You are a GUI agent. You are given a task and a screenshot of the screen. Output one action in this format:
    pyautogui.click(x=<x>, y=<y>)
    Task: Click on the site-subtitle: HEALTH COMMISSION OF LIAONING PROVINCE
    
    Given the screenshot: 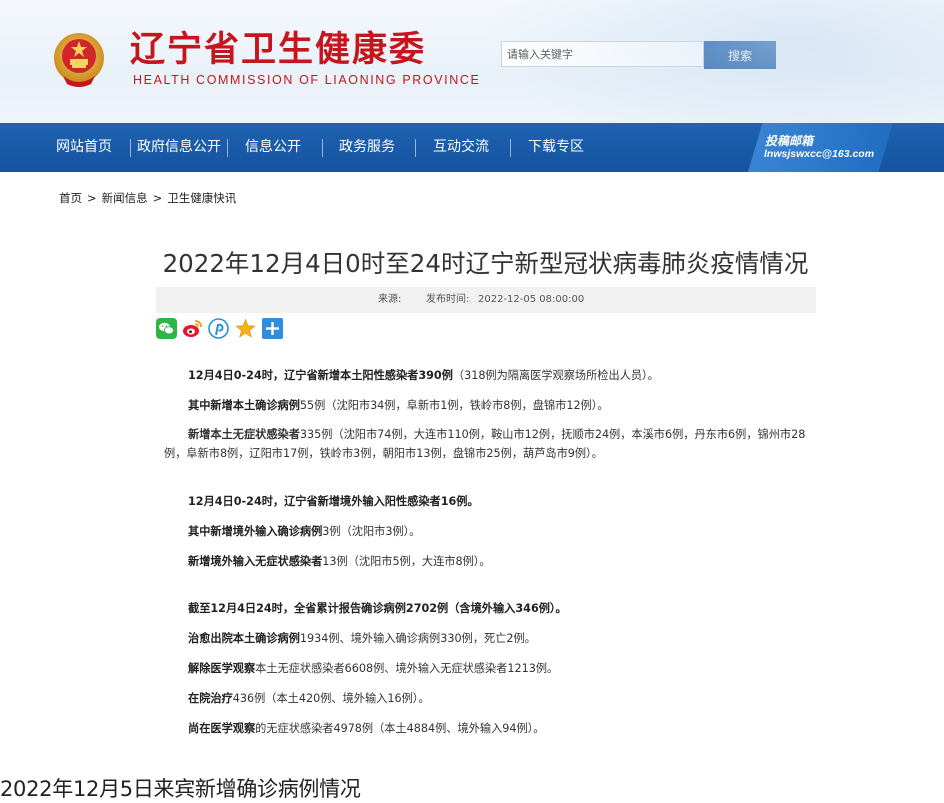 What is the action you would take?
    pyautogui.click(x=307, y=80)
    